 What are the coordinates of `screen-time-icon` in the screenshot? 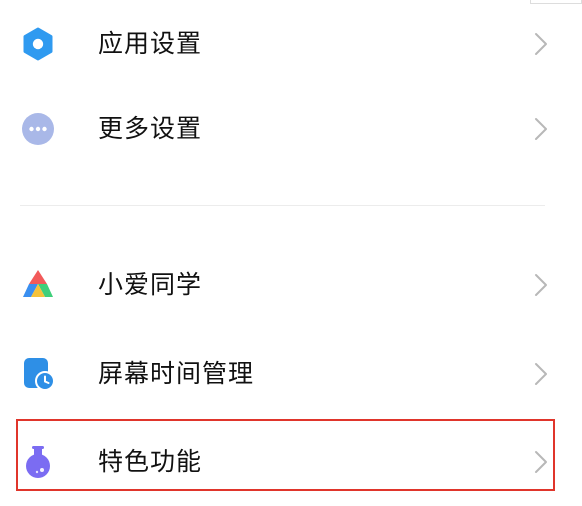 It's located at (38, 374).